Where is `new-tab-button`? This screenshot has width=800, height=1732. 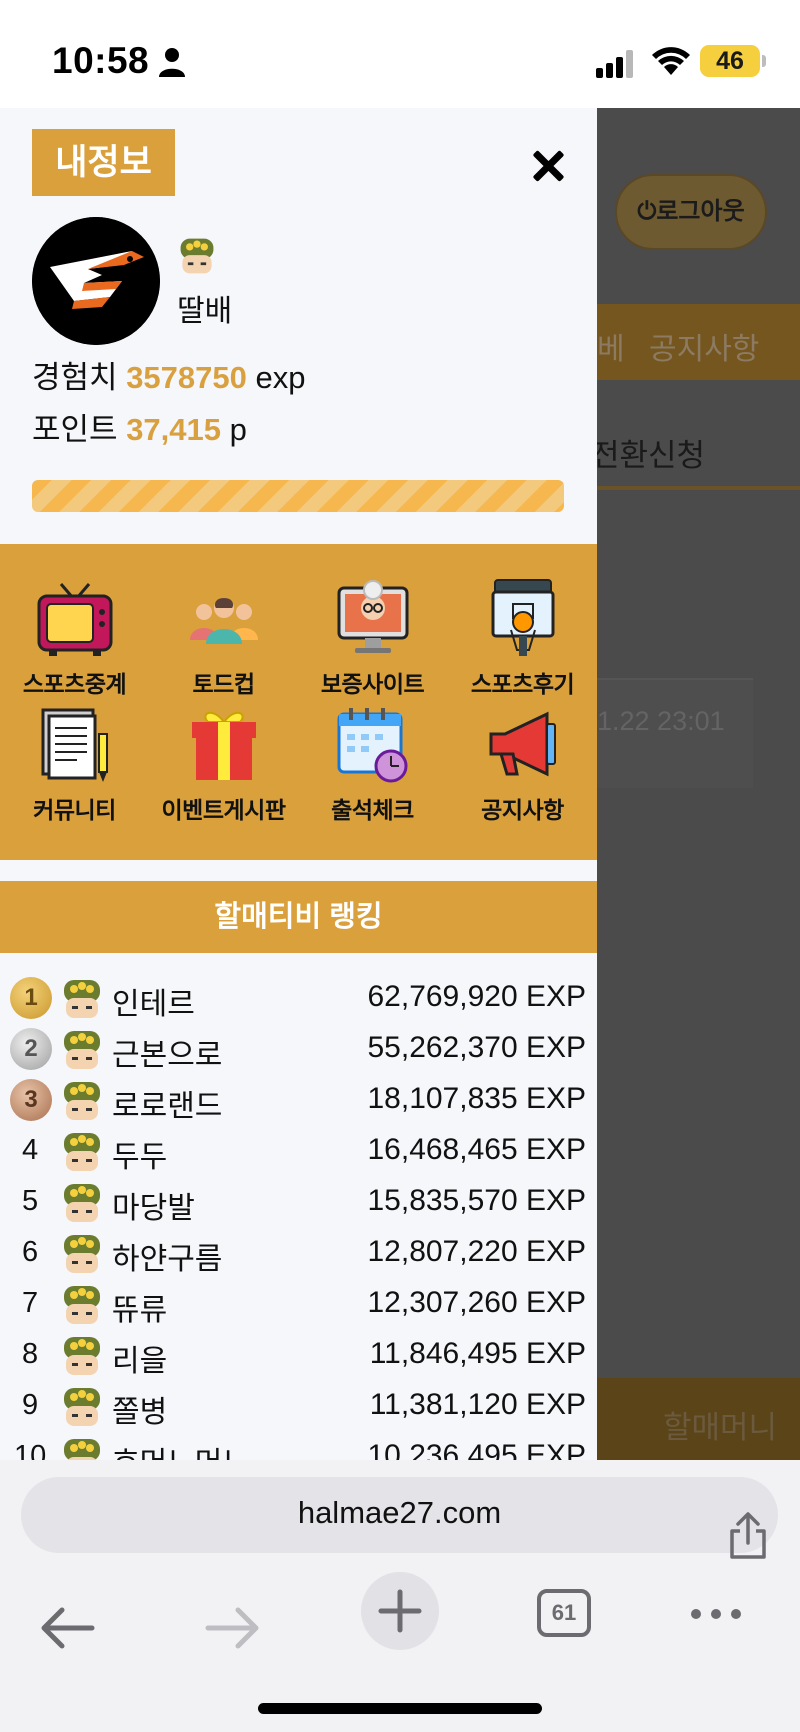 new-tab-button is located at coordinates (400, 1611).